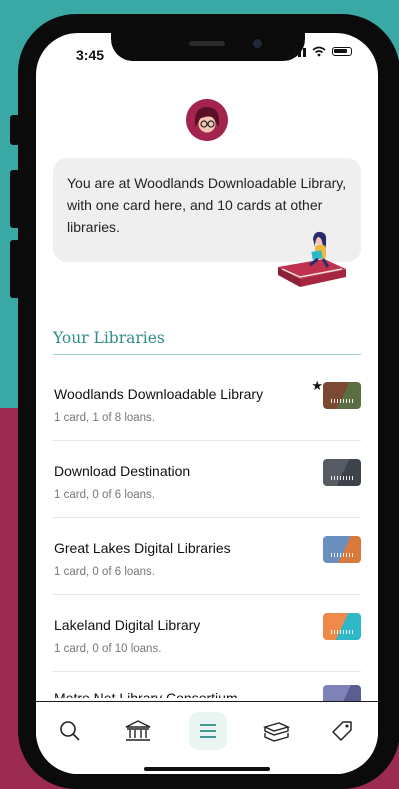  What do you see at coordinates (297, 52) in the screenshot?
I see `signal-icon` at bounding box center [297, 52].